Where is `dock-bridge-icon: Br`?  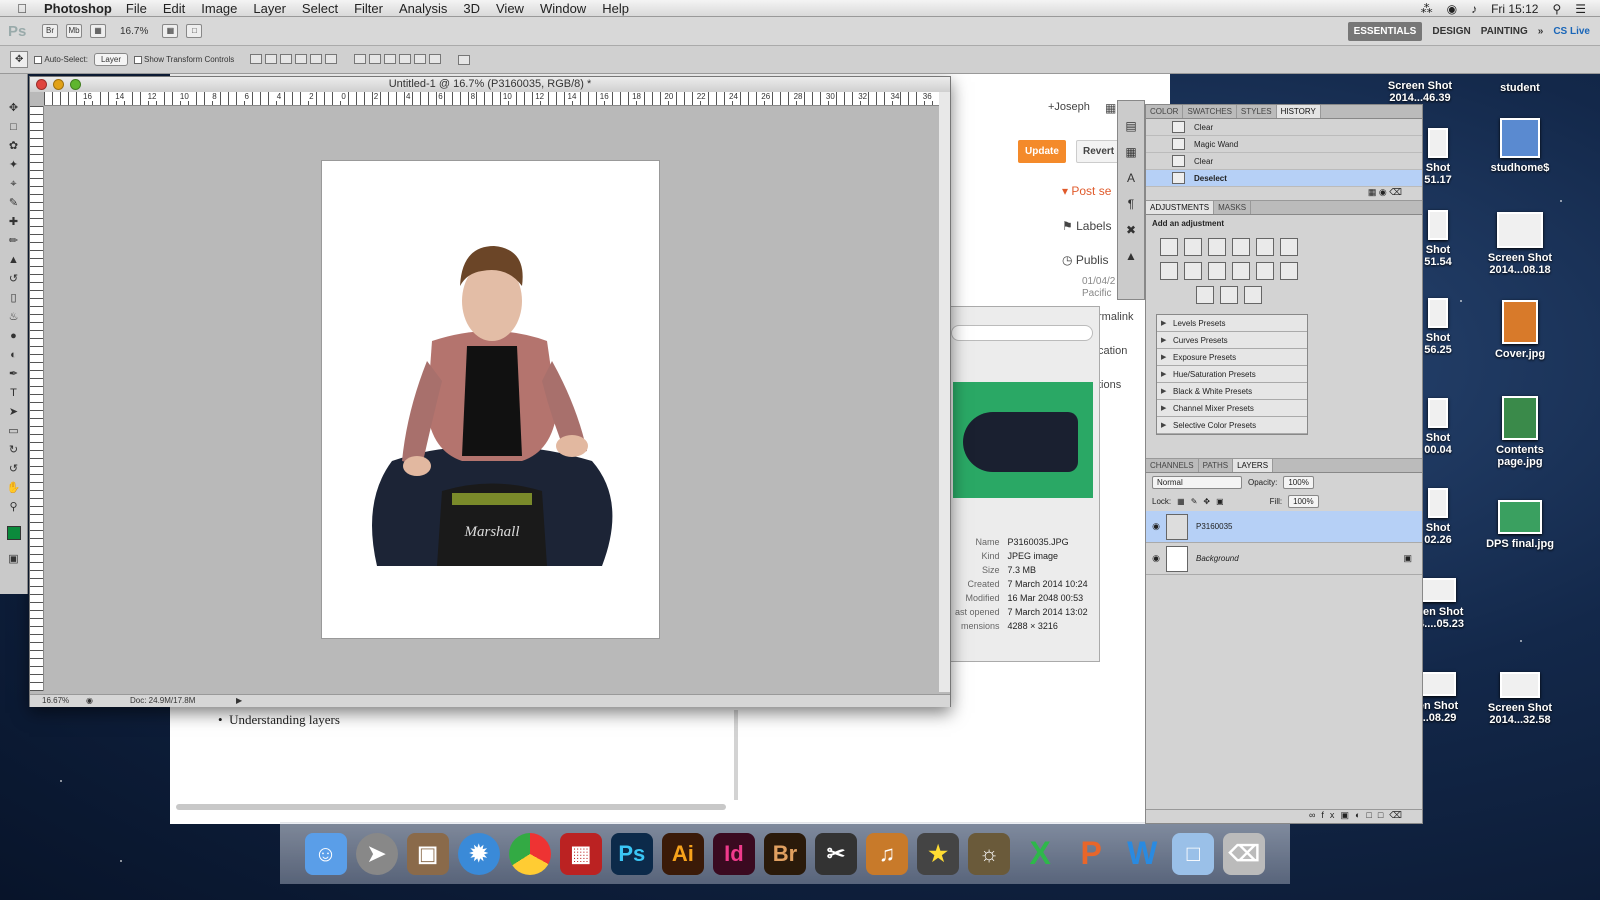 dock-bridge-icon: Br is located at coordinates (784, 853).